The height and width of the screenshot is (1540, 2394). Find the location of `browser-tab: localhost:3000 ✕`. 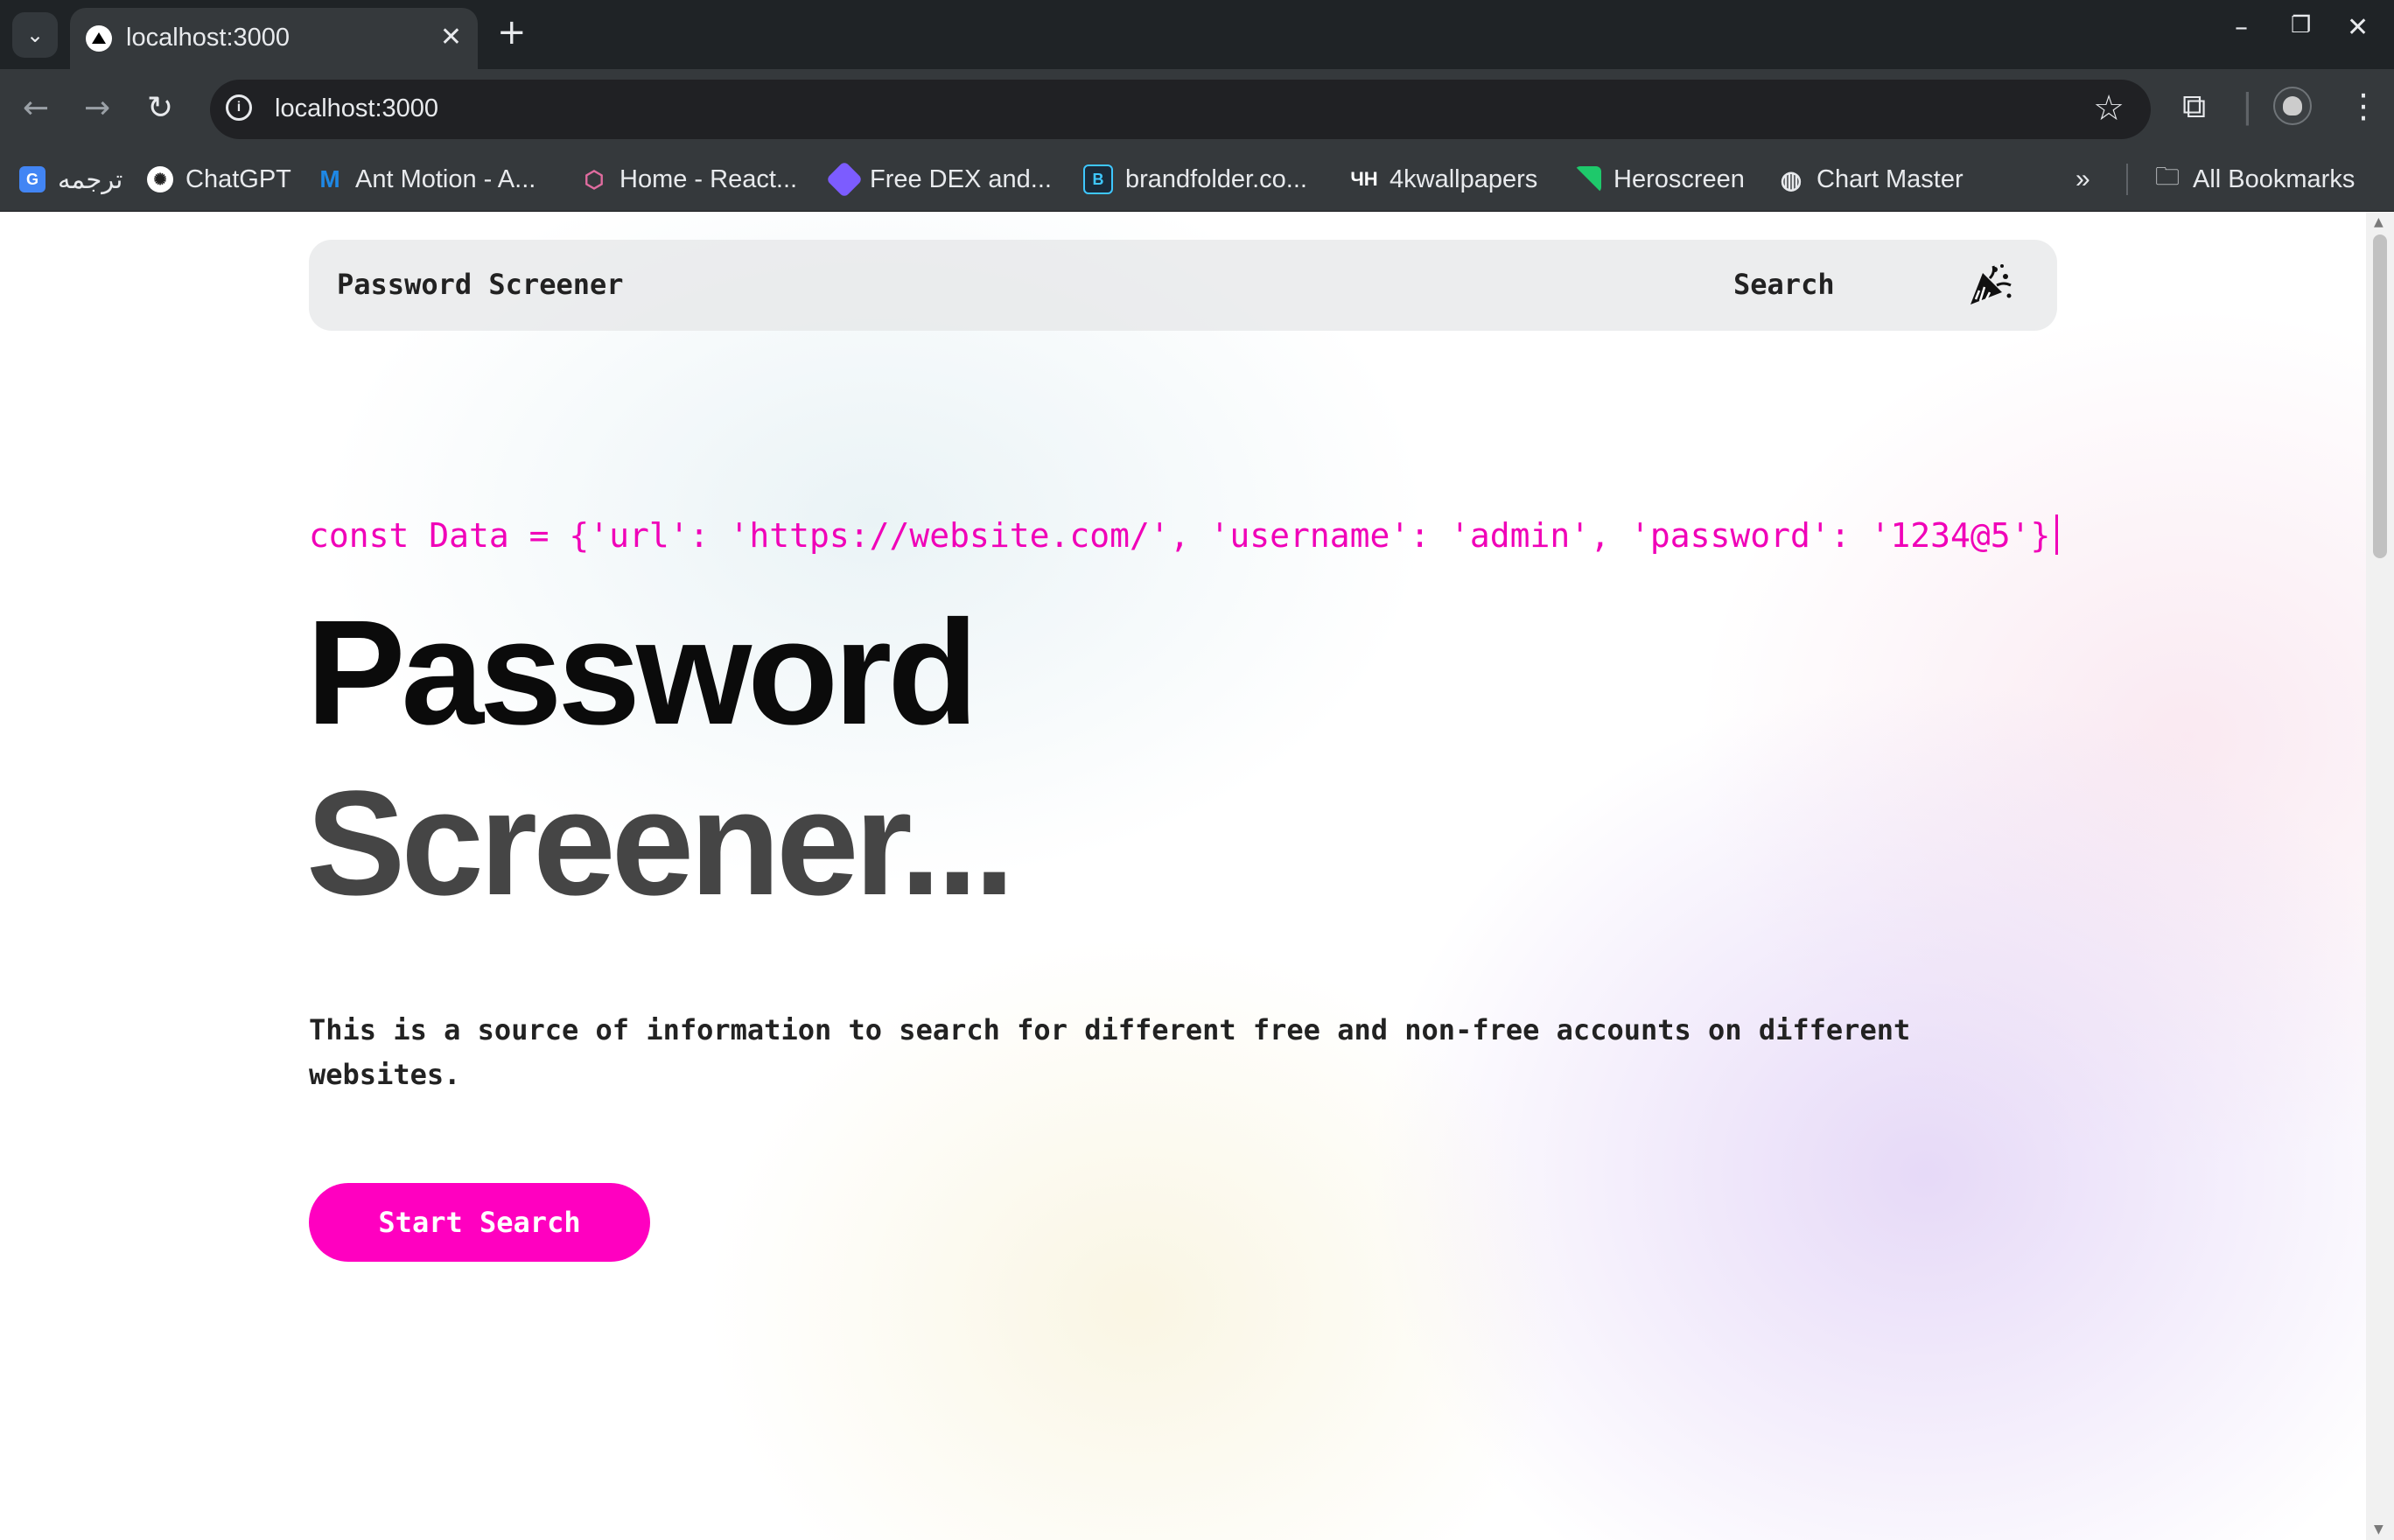

browser-tab: localhost:3000 ✕ is located at coordinates (274, 38).